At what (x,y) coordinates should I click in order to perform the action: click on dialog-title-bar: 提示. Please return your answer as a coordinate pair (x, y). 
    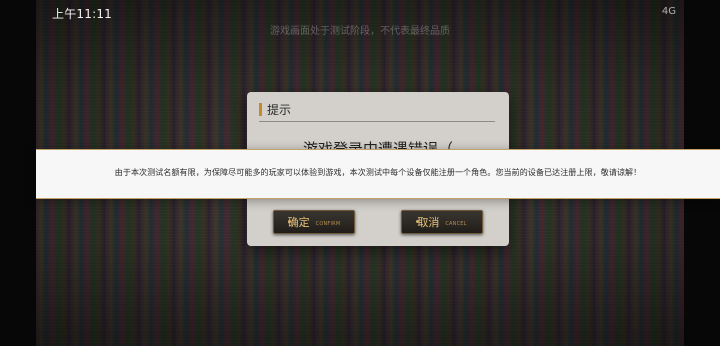
    Looking at the image, I should click on (377, 111).